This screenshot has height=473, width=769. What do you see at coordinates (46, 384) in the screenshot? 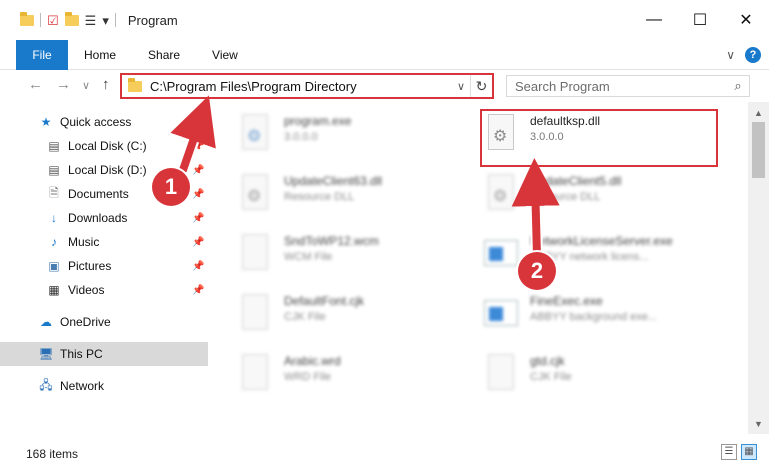
I see `network-icon: 🖧` at bounding box center [46, 384].